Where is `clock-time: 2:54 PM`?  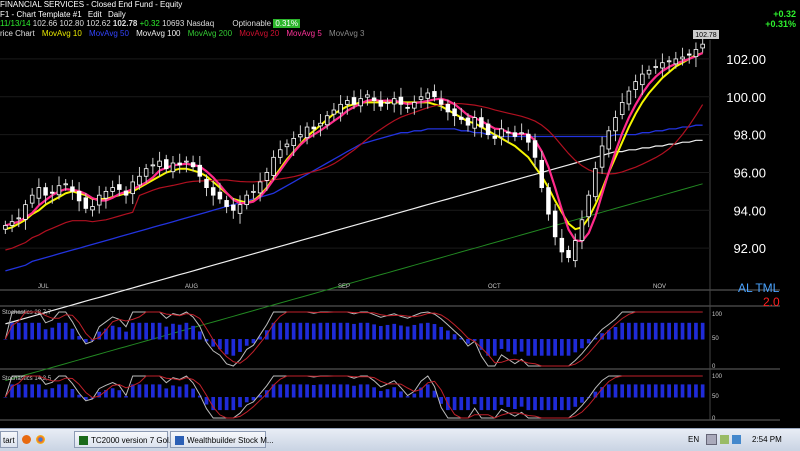
clock-time: 2:54 PM is located at coordinates (767, 439).